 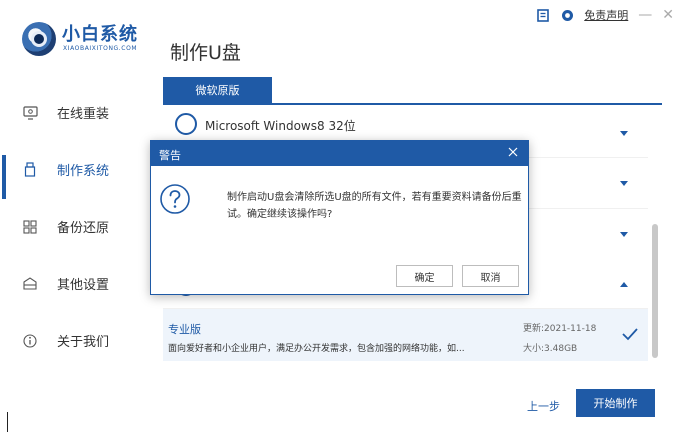 What do you see at coordinates (412, 104) in the screenshot?
I see `tab-underline` at bounding box center [412, 104].